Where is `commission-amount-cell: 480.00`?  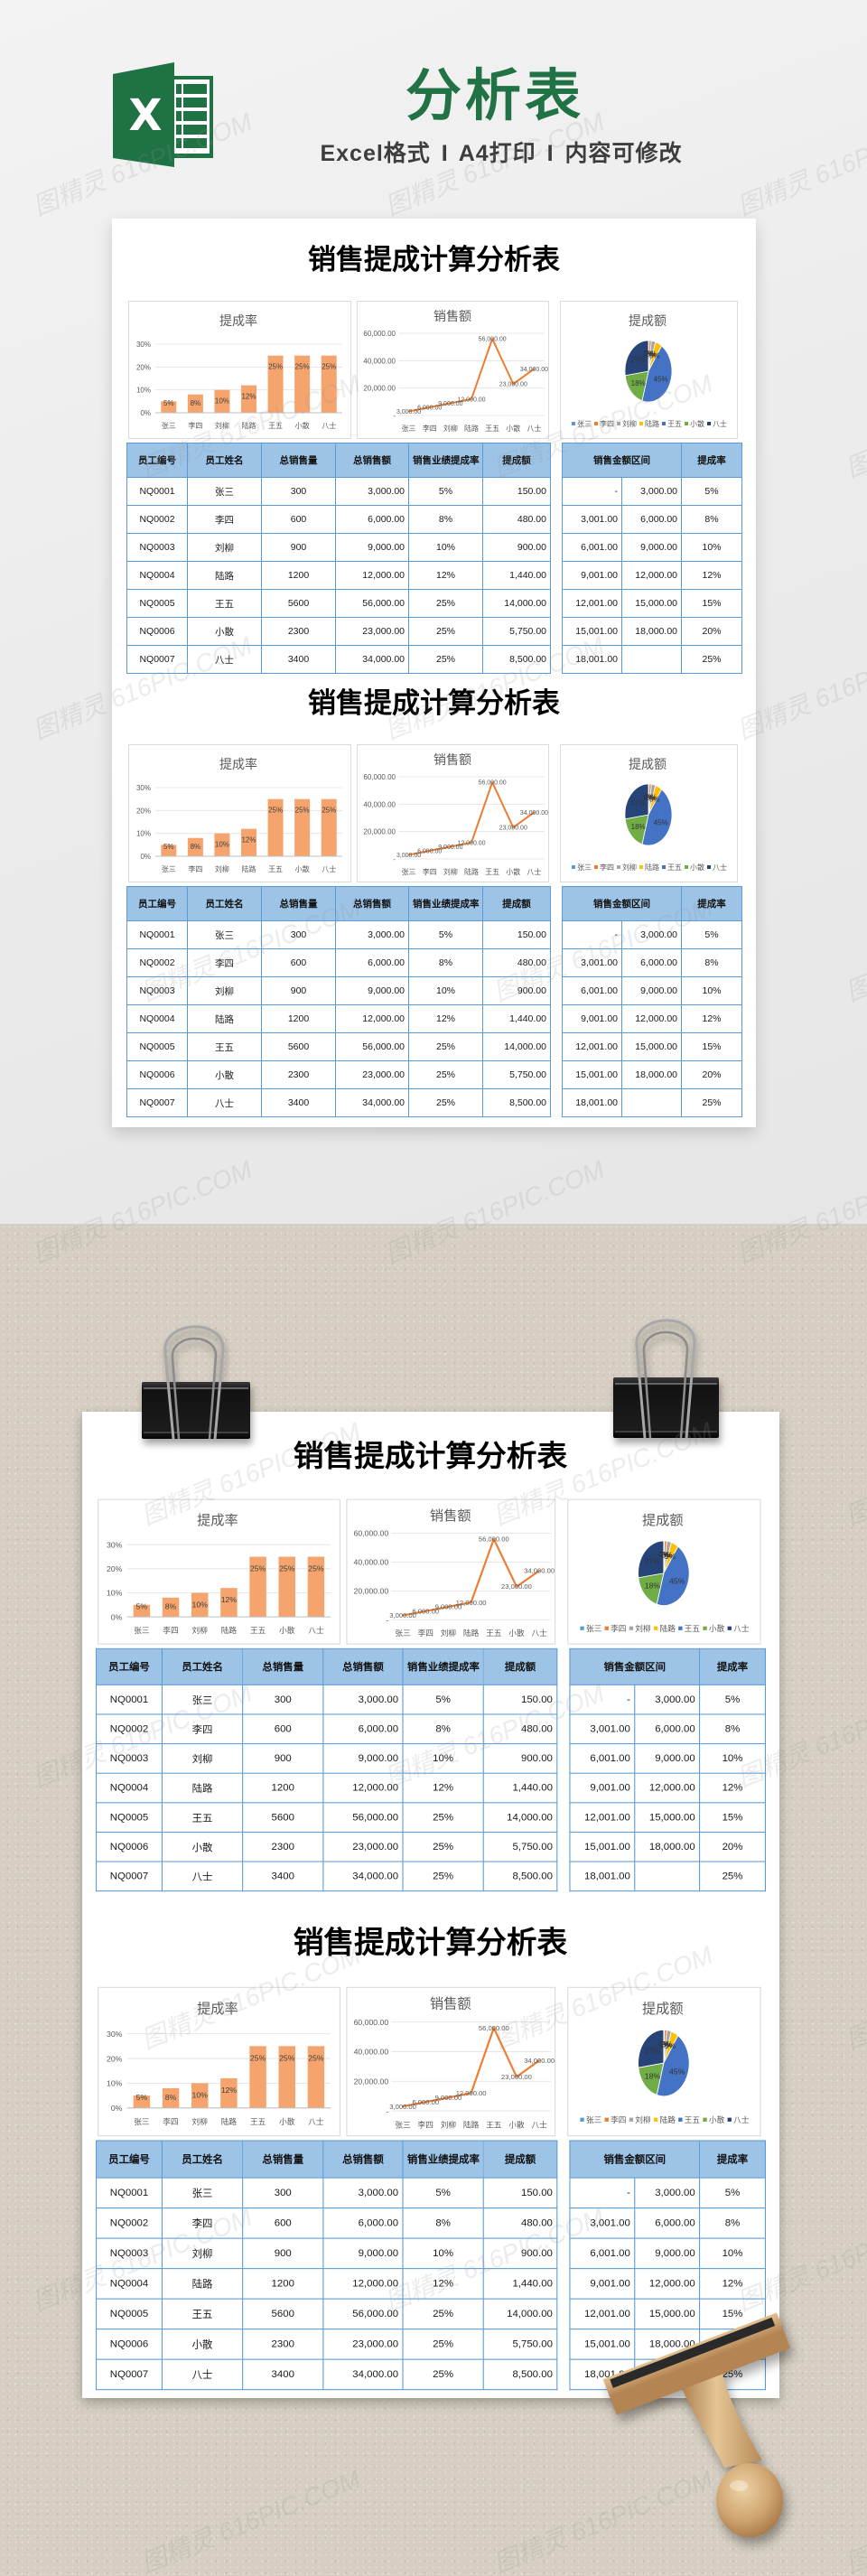
commission-amount-cell: 480.00 is located at coordinates (520, 2223).